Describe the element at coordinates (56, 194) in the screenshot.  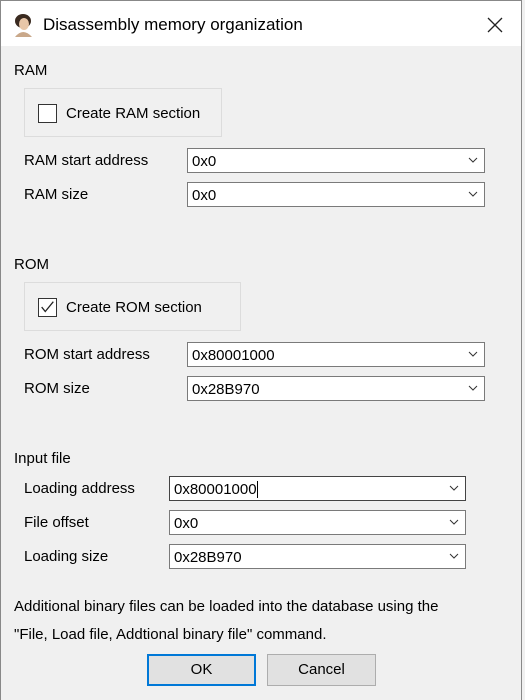
I see `ram-size-label: RAM size` at that location.